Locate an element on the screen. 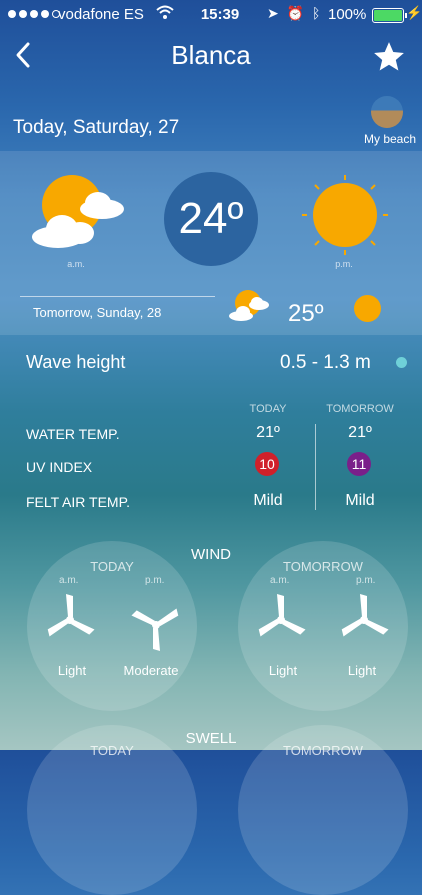 The width and height of the screenshot is (422, 895). my-beach-label: My beach is located at coordinates (390, 139).